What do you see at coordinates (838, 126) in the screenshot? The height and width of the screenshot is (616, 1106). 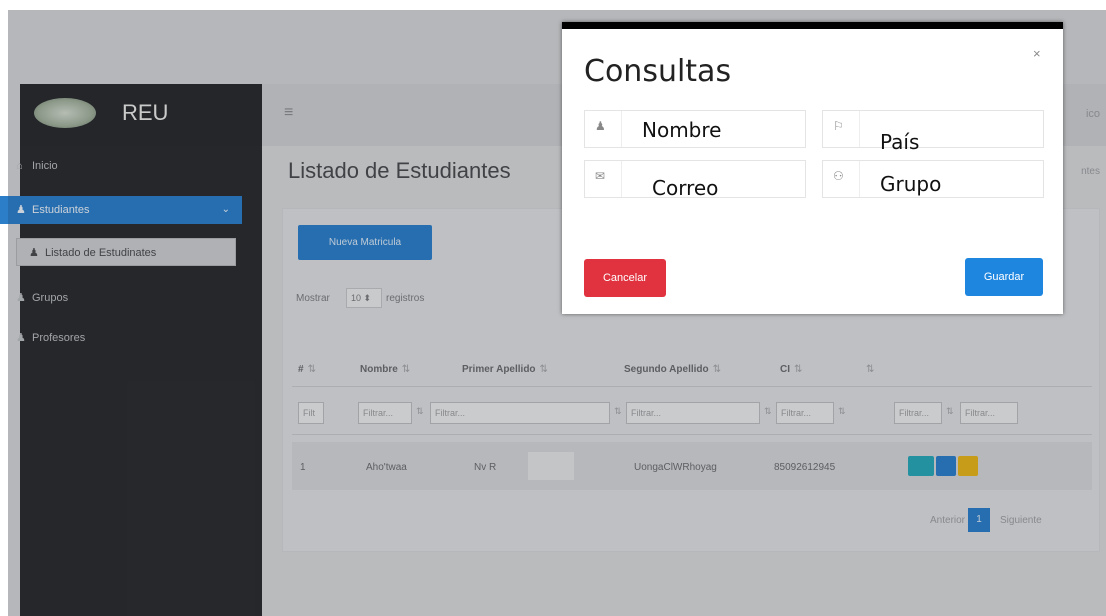 I see `flag-icon: ⚐` at bounding box center [838, 126].